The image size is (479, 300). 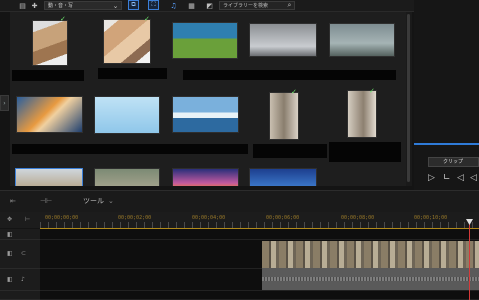 What do you see at coordinates (209, 218) in the screenshot?
I see `timecode: 00;00;04;00` at bounding box center [209, 218].